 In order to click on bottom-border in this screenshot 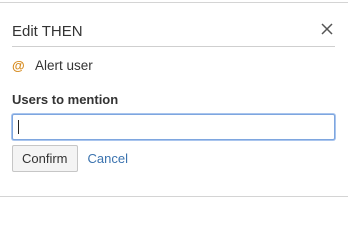, I will do `click(174, 196)`.